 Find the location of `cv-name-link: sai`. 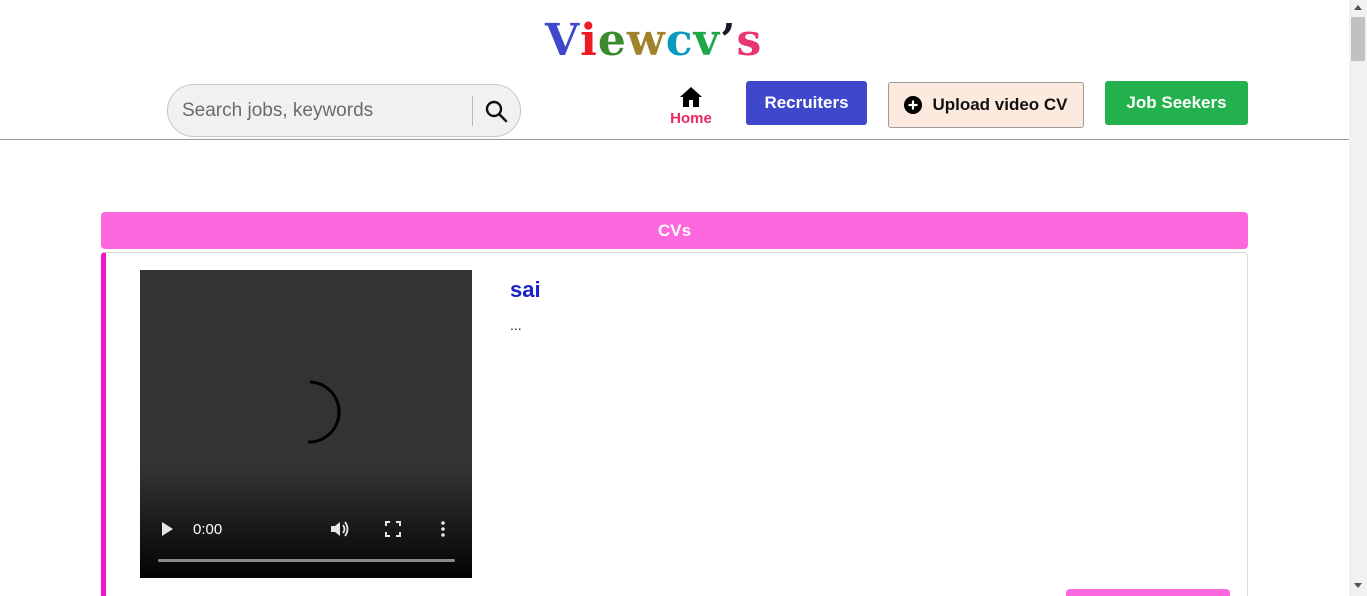

cv-name-link: sai is located at coordinates (525, 290).